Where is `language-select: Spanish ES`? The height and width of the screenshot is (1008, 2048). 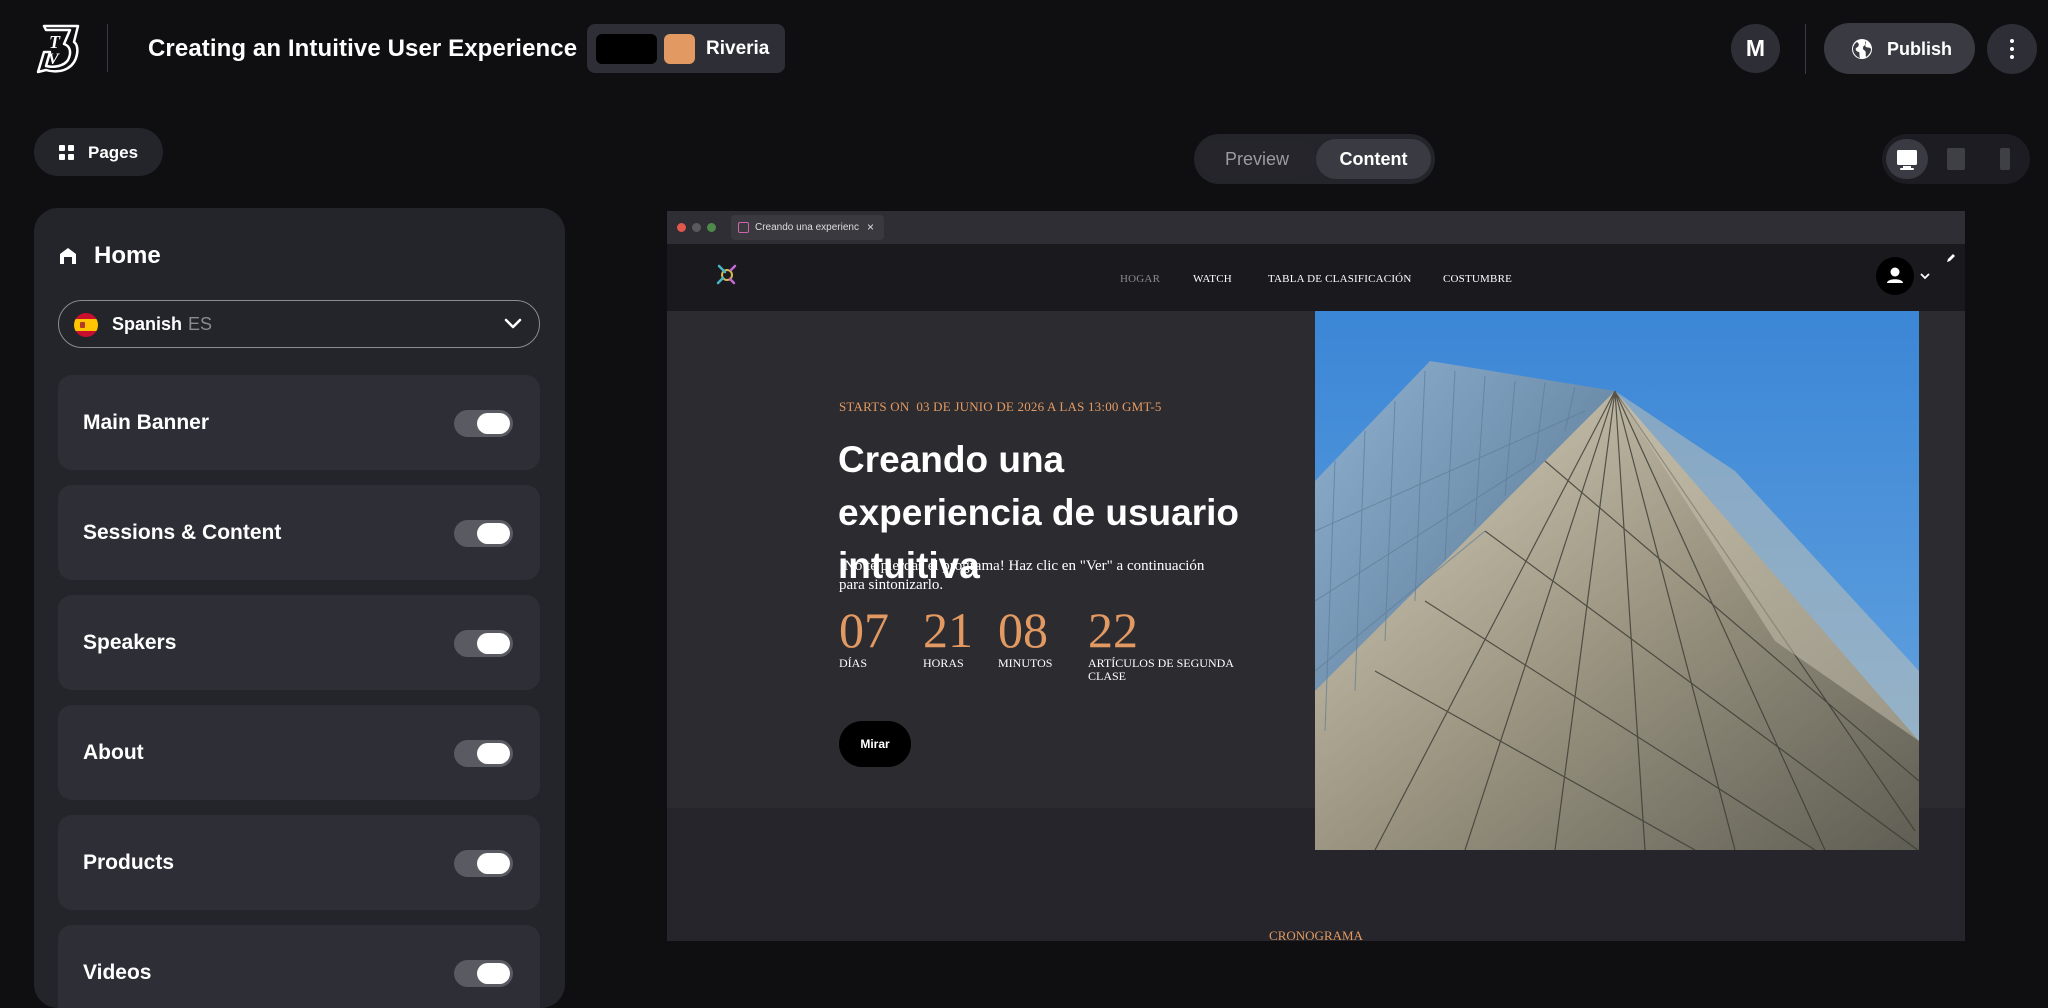
language-select: Spanish ES is located at coordinates (299, 324).